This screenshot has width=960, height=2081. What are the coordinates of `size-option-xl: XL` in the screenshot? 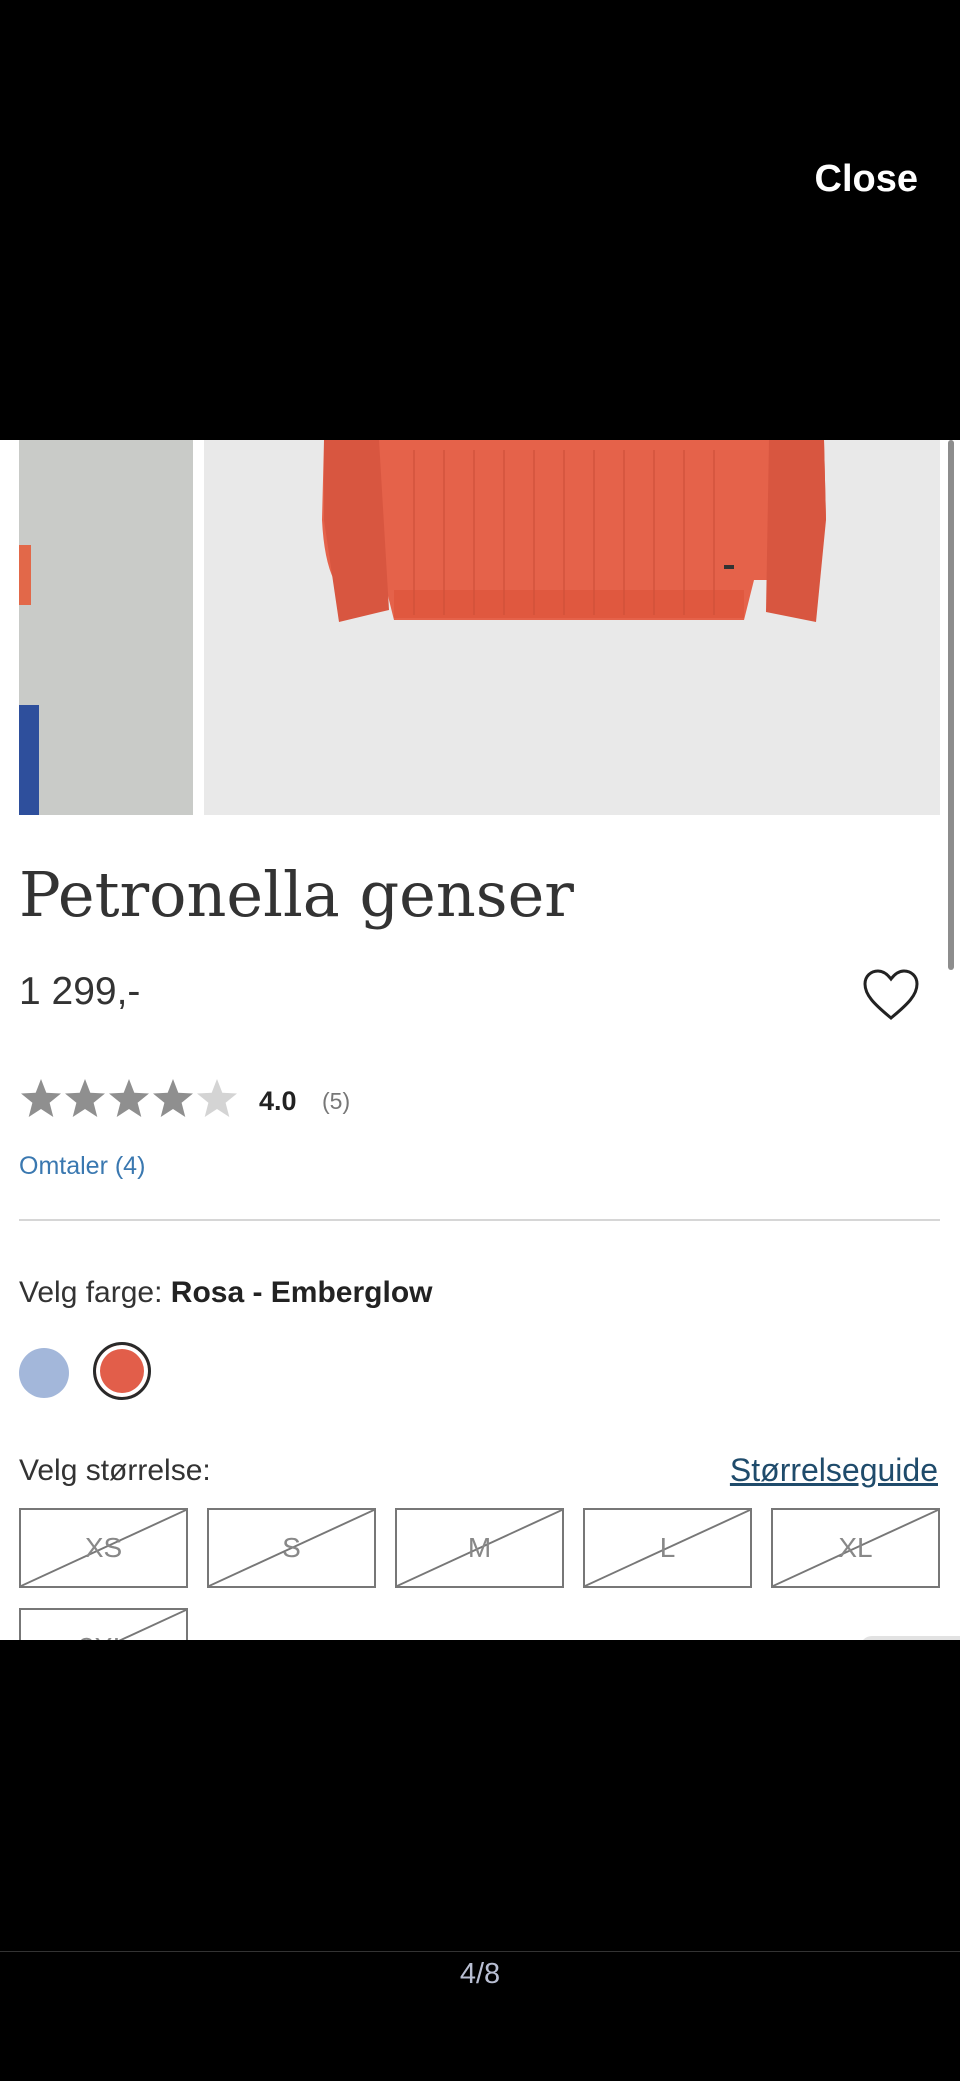 It's located at (855, 1548).